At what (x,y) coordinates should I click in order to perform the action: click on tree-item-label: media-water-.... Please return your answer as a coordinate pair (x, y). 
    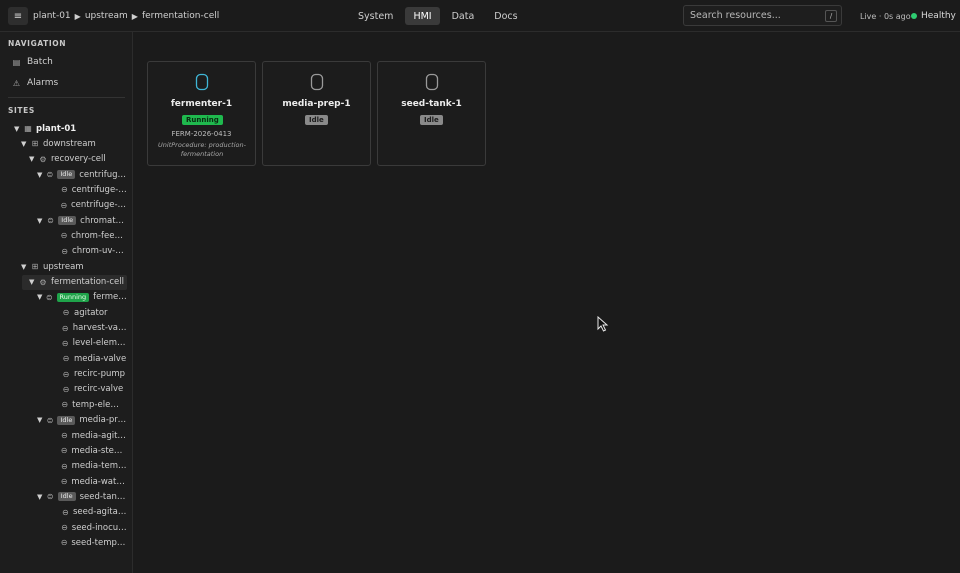
    Looking at the image, I should click on (99, 481).